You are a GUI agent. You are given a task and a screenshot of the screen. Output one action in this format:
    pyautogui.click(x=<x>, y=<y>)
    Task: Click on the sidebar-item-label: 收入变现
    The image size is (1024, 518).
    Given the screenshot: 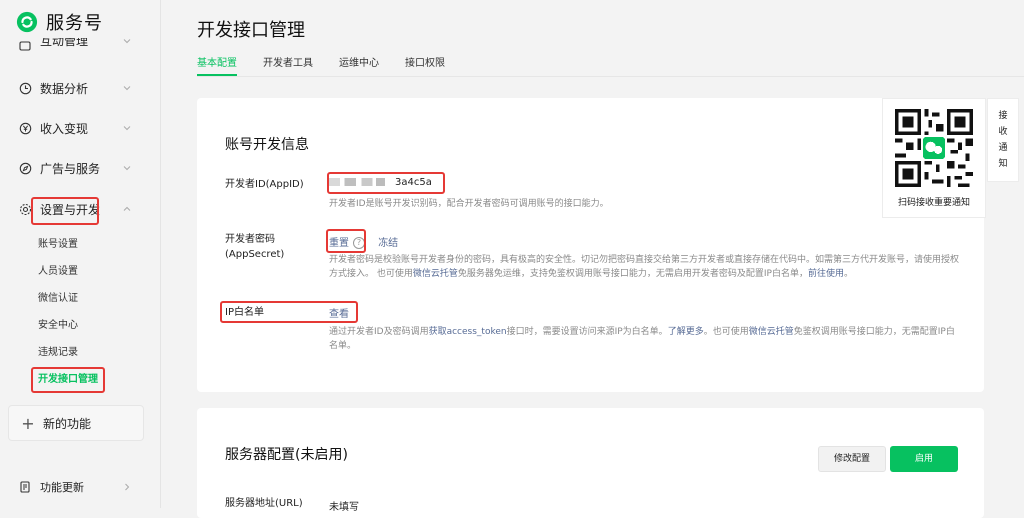 What is the action you would take?
    pyautogui.click(x=64, y=128)
    